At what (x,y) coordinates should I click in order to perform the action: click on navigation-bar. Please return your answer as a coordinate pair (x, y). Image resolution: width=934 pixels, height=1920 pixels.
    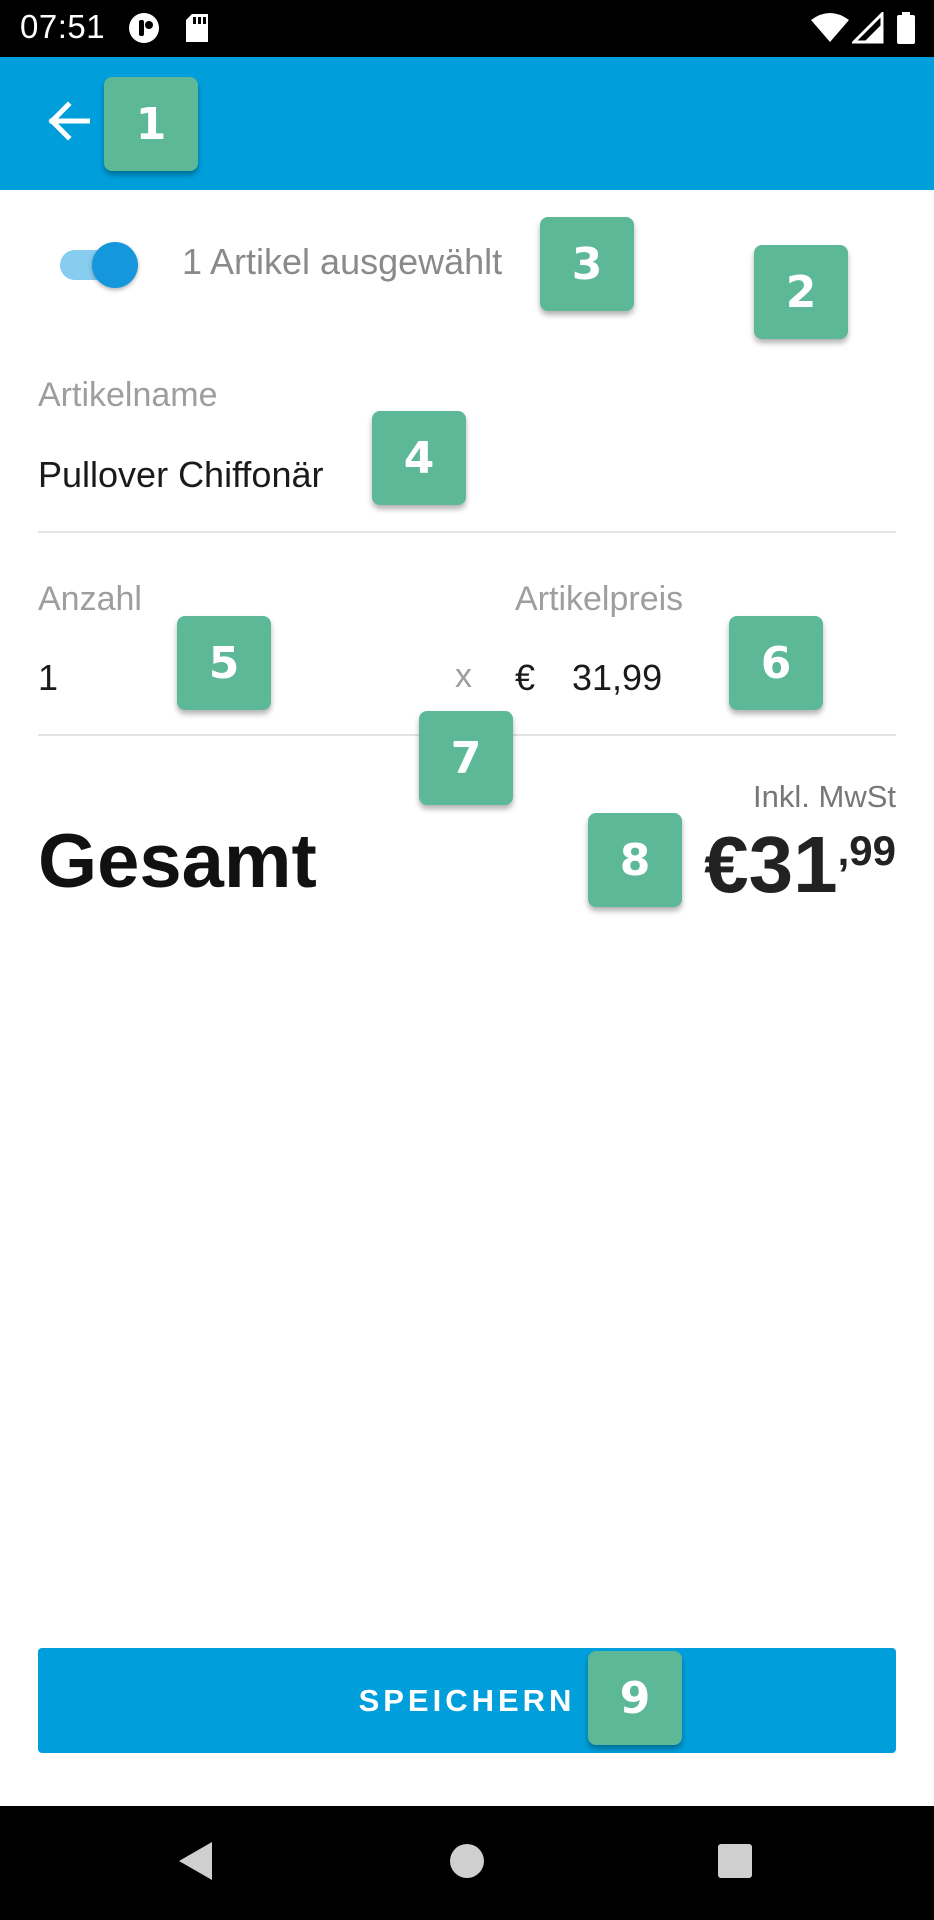
    Looking at the image, I should click on (467, 1863).